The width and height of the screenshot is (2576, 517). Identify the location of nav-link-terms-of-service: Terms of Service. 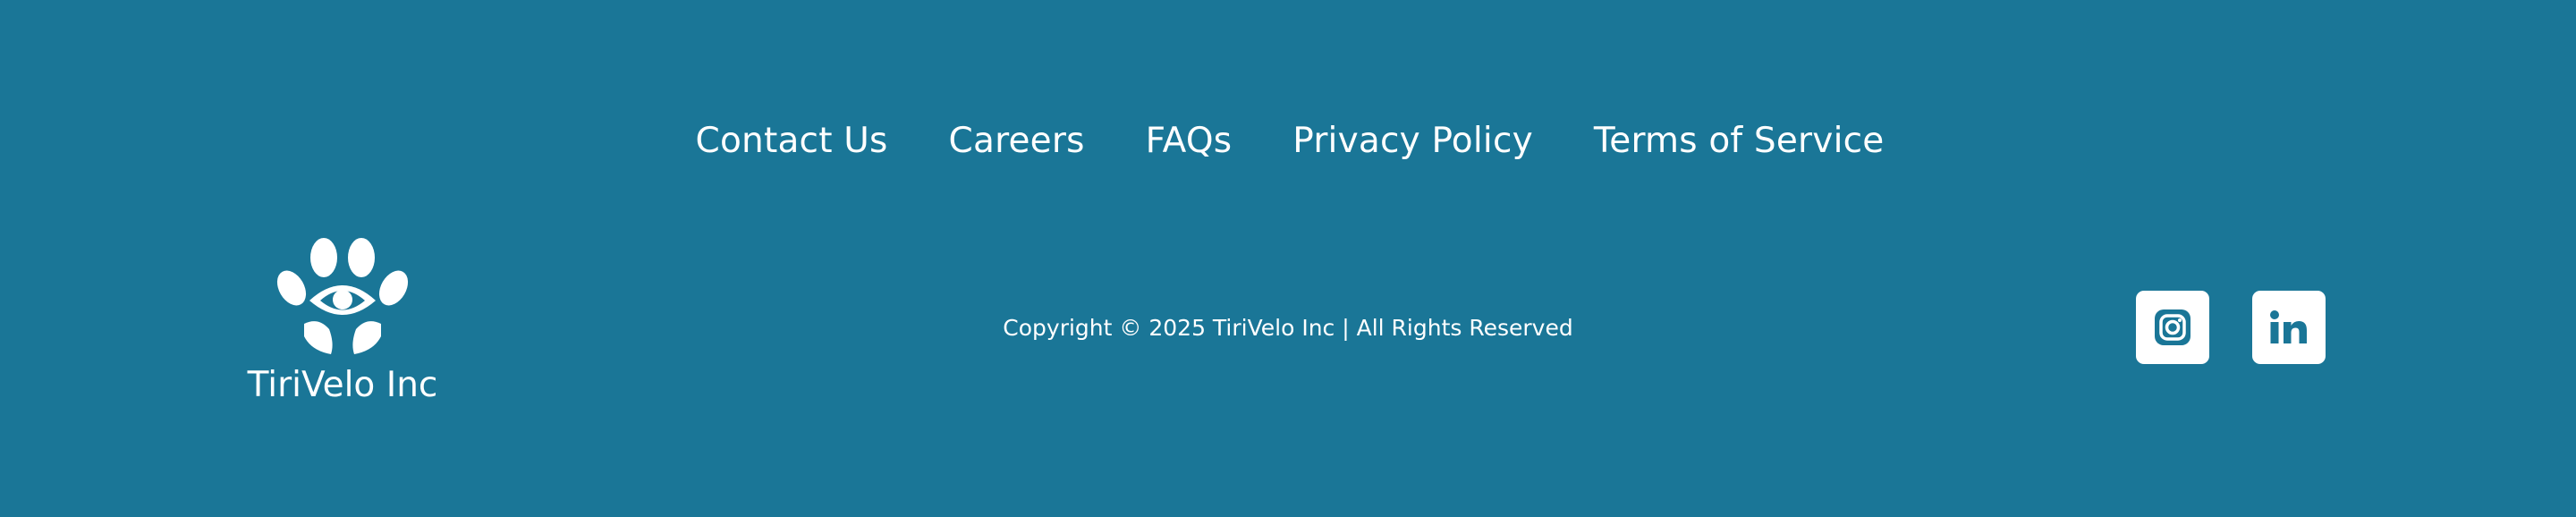
(1739, 141).